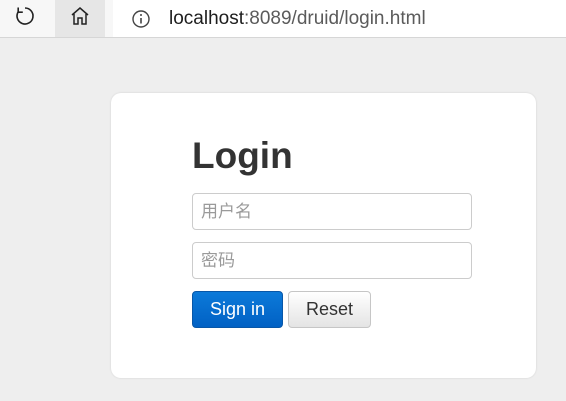 This screenshot has width=566, height=401. Describe the element at coordinates (332, 260) in the screenshot. I see `password-input` at that location.